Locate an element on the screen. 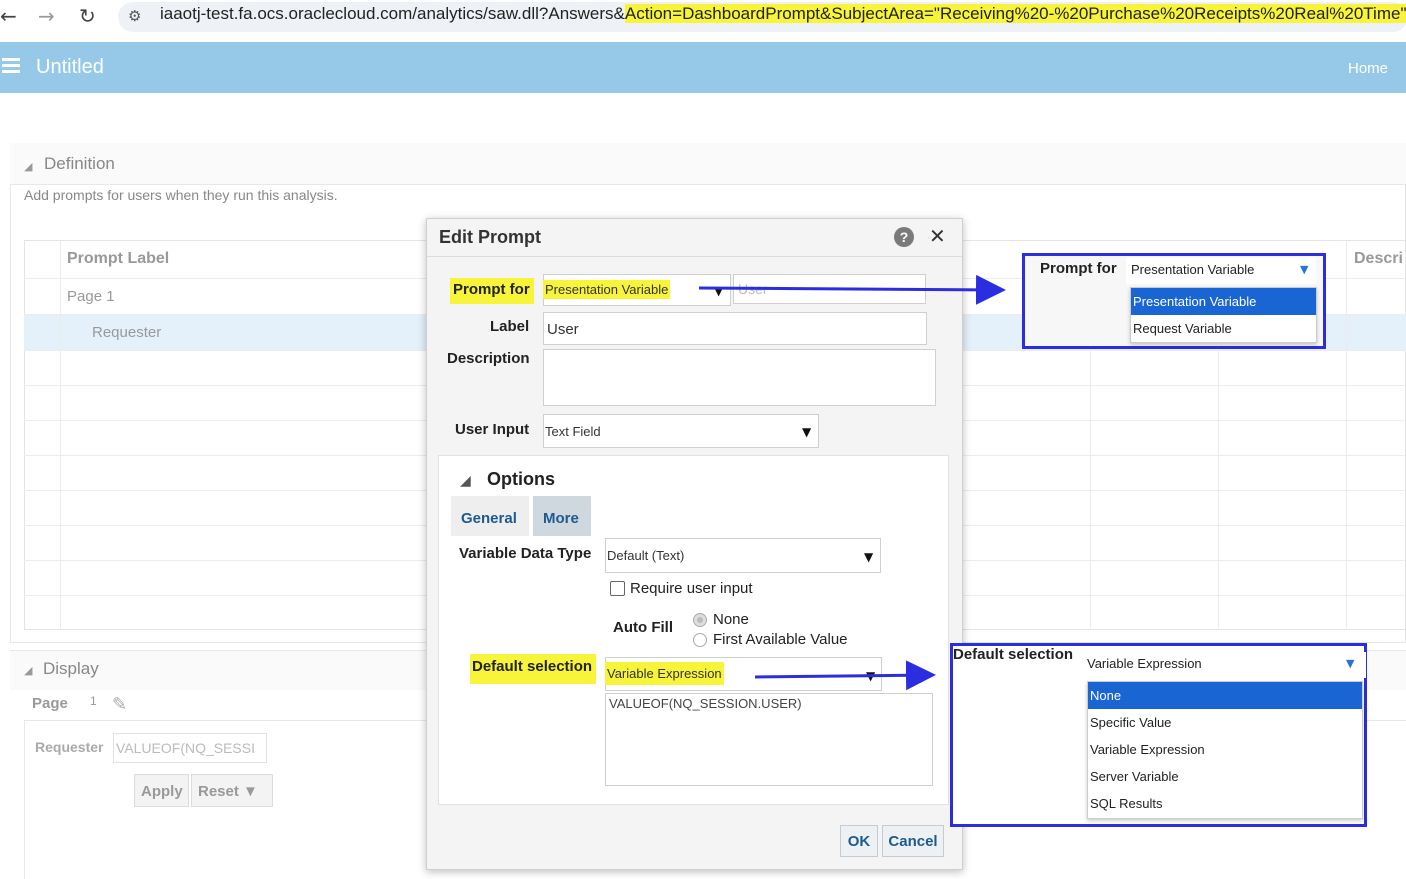 The width and height of the screenshot is (1406, 879). dropdown-option-specific-value: Specific Value is located at coordinates (1225, 722).